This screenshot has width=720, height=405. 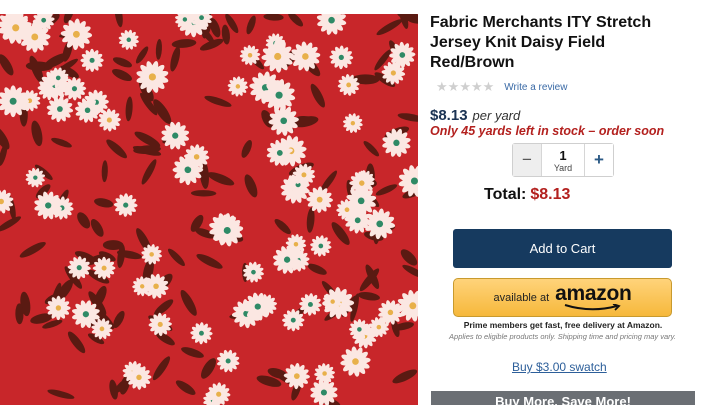 I want to click on quantity-stepper: − Yard +, so click(x=563, y=160).